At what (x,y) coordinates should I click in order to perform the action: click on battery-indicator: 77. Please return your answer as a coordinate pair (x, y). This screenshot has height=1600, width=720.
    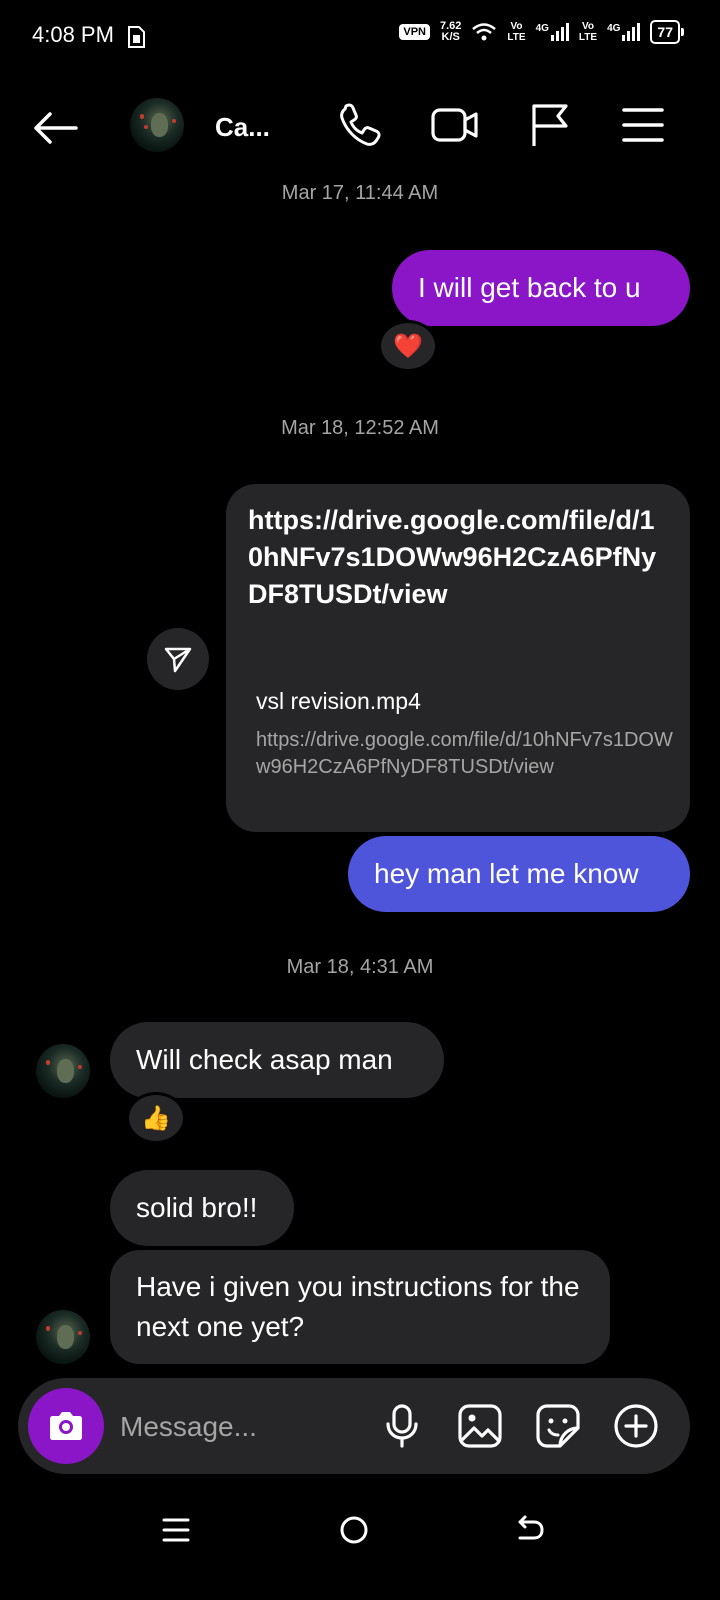
    Looking at the image, I should click on (667, 32).